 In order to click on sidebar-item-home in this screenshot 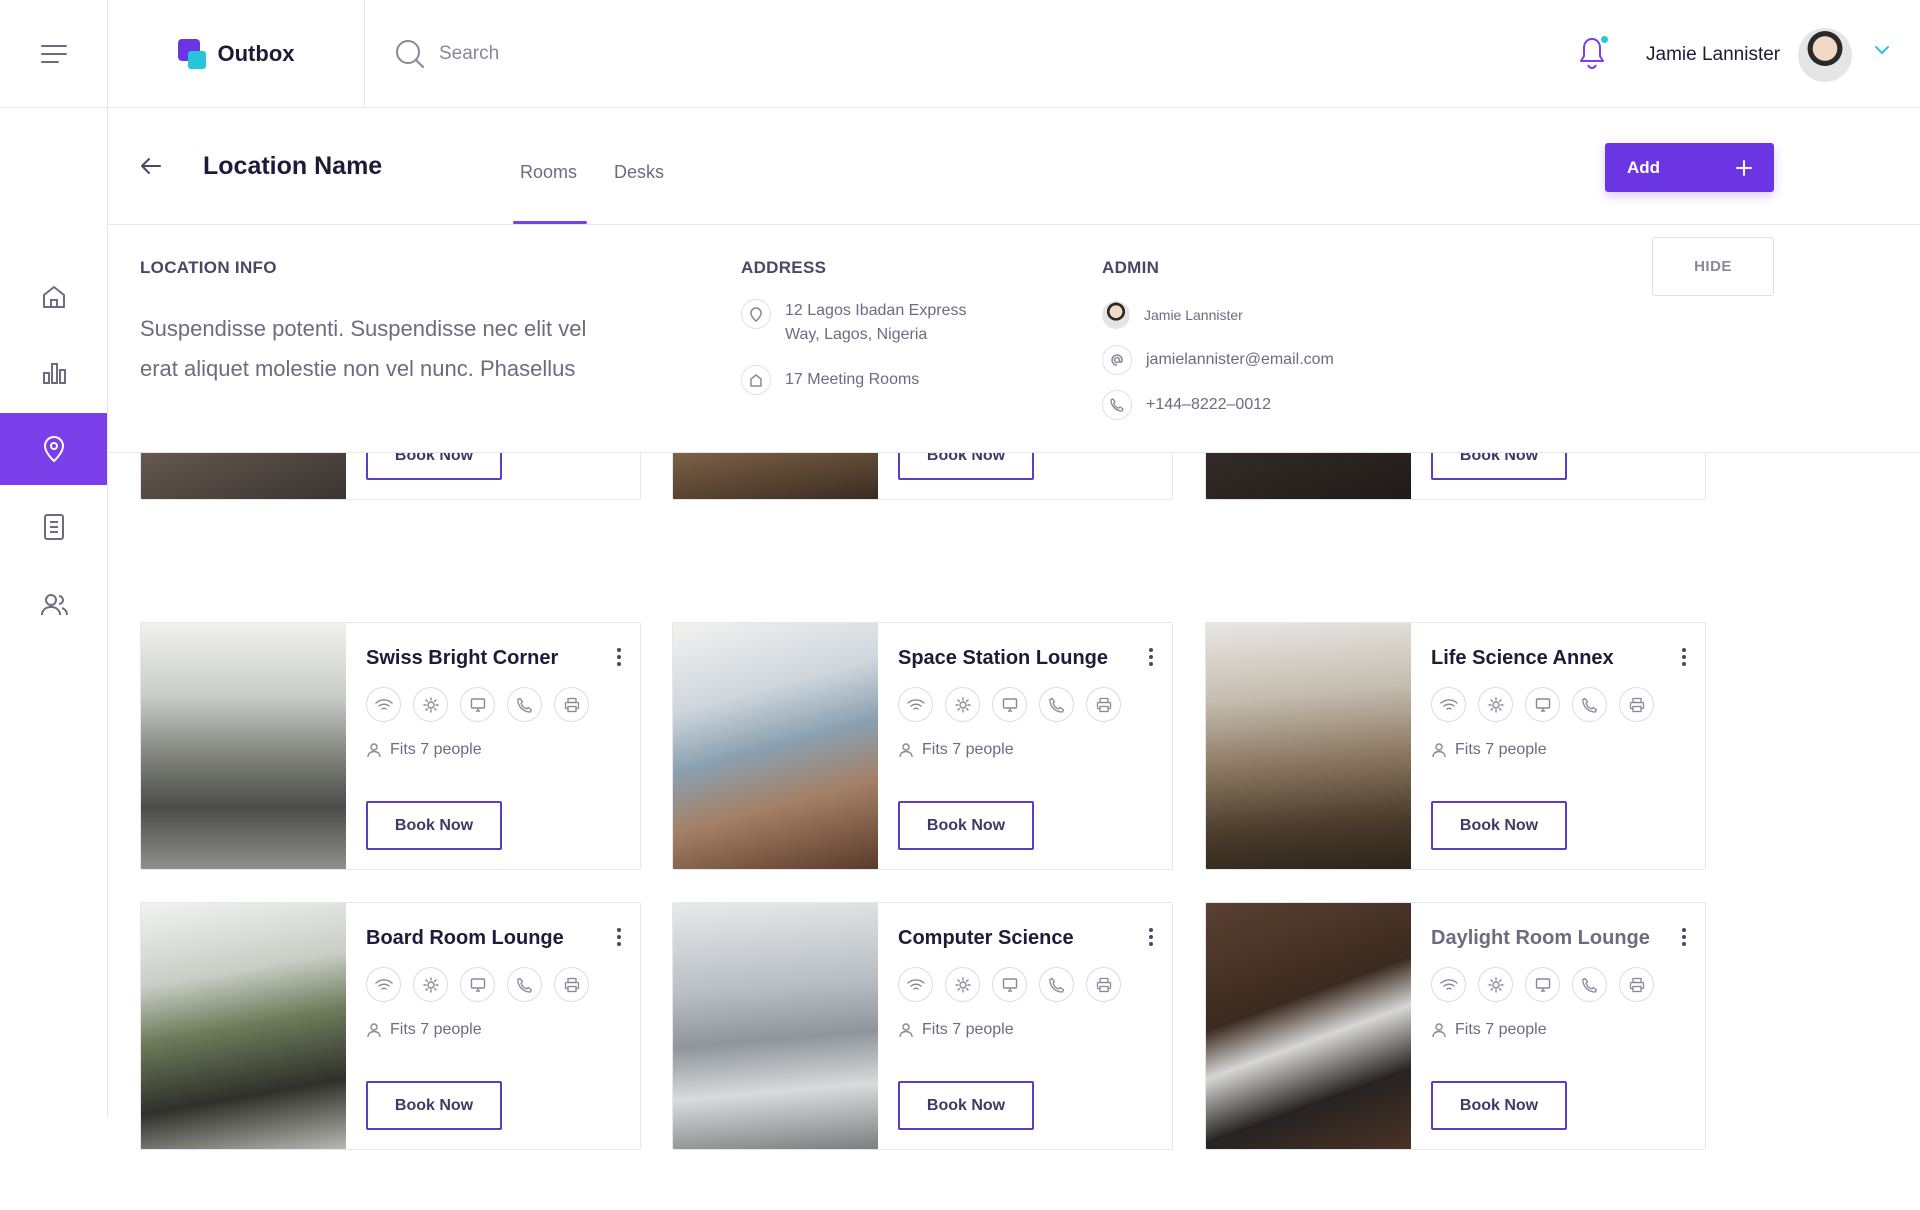, I will do `click(53, 297)`.